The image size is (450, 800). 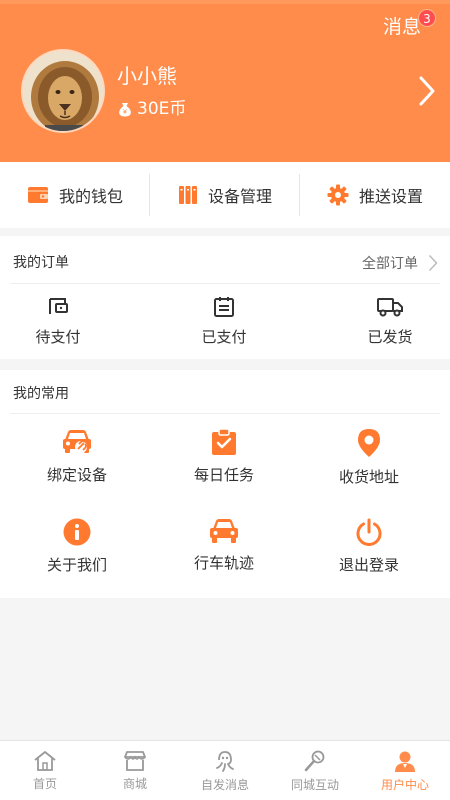 I want to click on quick-actions-bar: 我的钱包 设备管理 推送设置, so click(x=225, y=195).